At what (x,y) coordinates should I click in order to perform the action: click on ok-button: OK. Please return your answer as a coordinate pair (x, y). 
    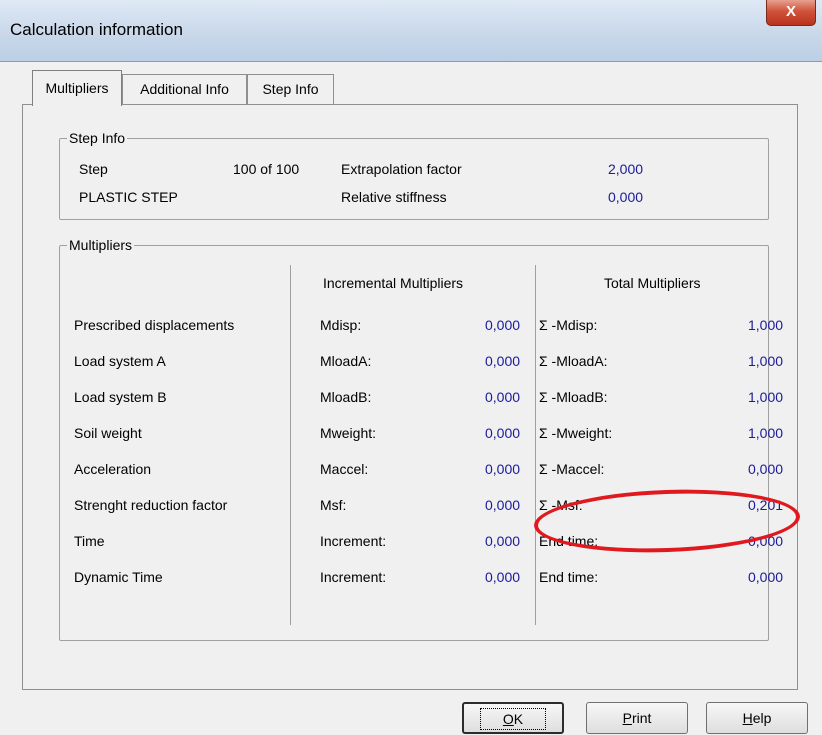
    Looking at the image, I should click on (513, 718).